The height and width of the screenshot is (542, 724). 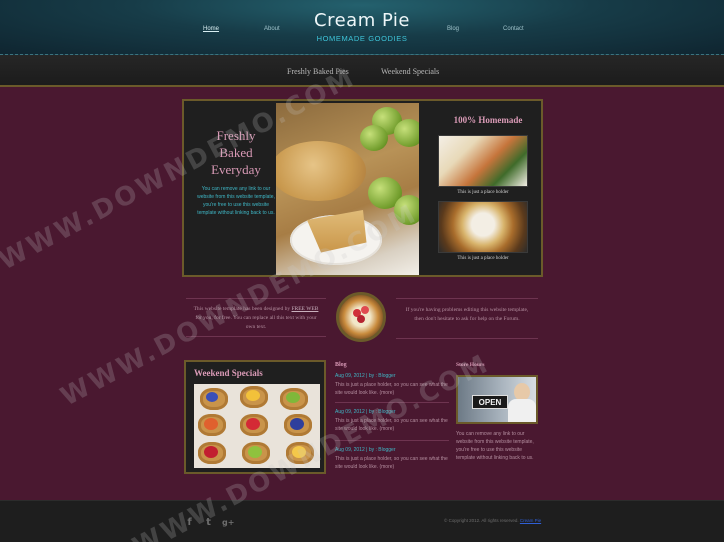 I want to click on hero-title: Freshly Baked Everyday, so click(x=236, y=152).